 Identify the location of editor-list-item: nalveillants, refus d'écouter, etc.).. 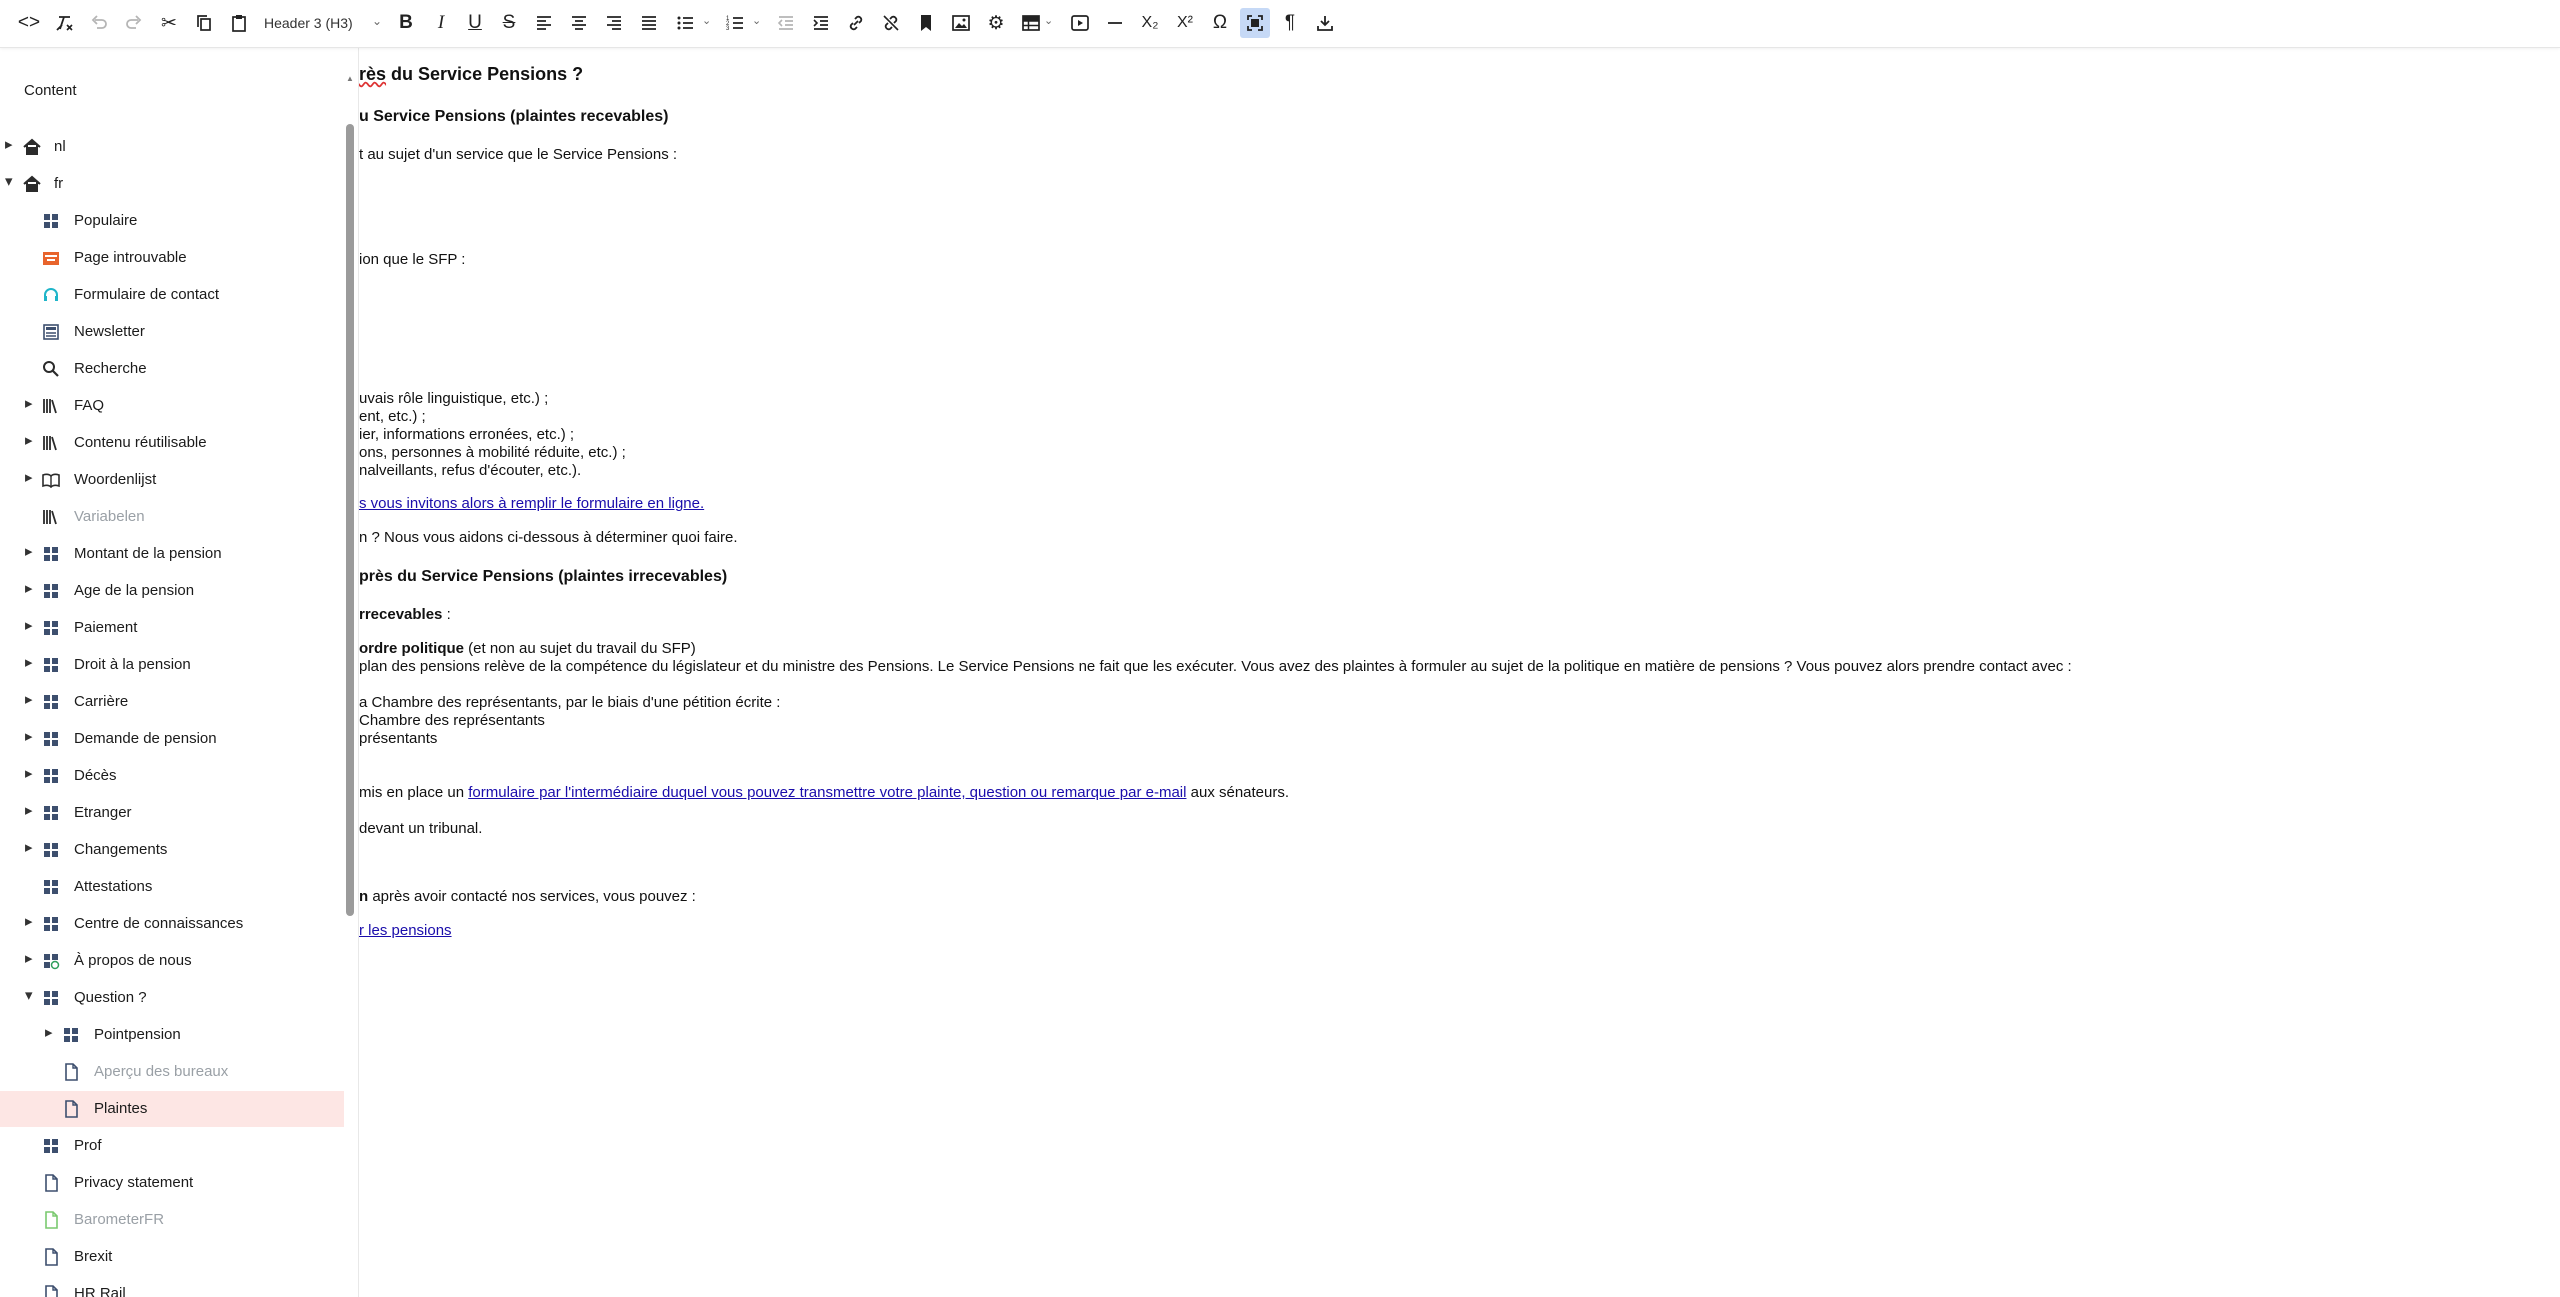
(470, 470).